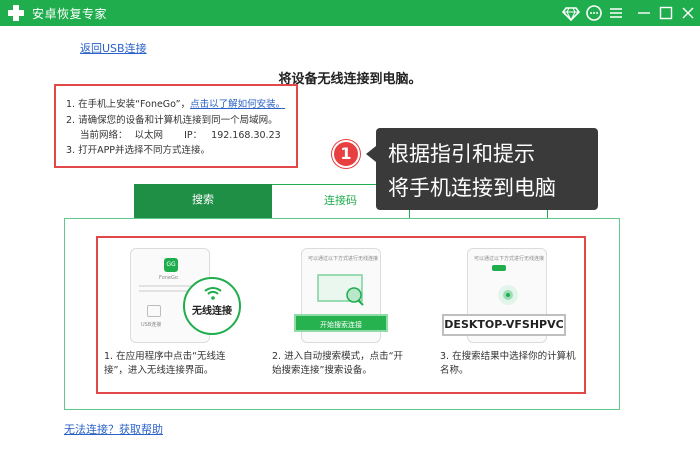  Describe the element at coordinates (594, 13) in the screenshot. I see `chat-bubble-icon` at that location.